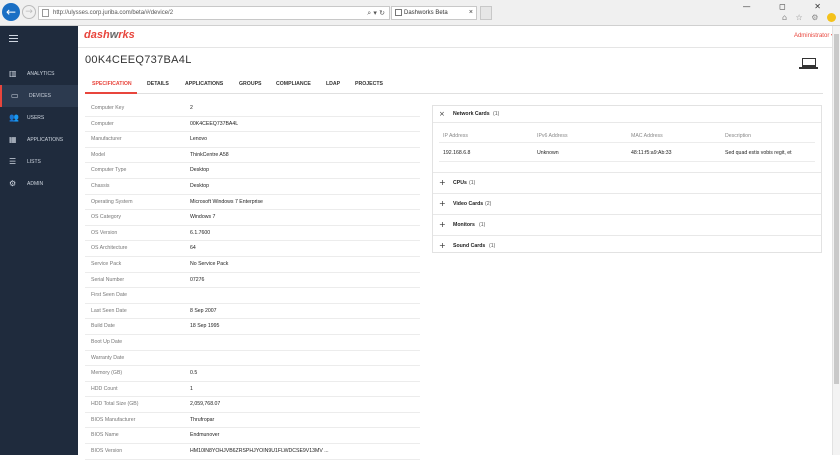 This screenshot has height=460, width=840. Describe the element at coordinates (252, 327) in the screenshot. I see `table-row: Build Date 18 Sep 1995` at that location.